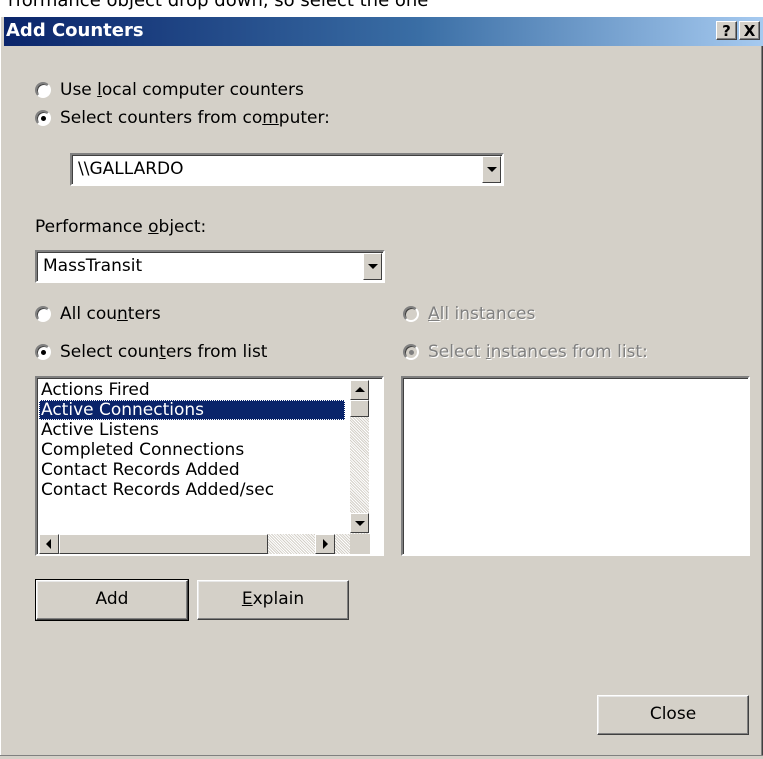  What do you see at coordinates (2, 388) in the screenshot?
I see `window-border-left` at bounding box center [2, 388].